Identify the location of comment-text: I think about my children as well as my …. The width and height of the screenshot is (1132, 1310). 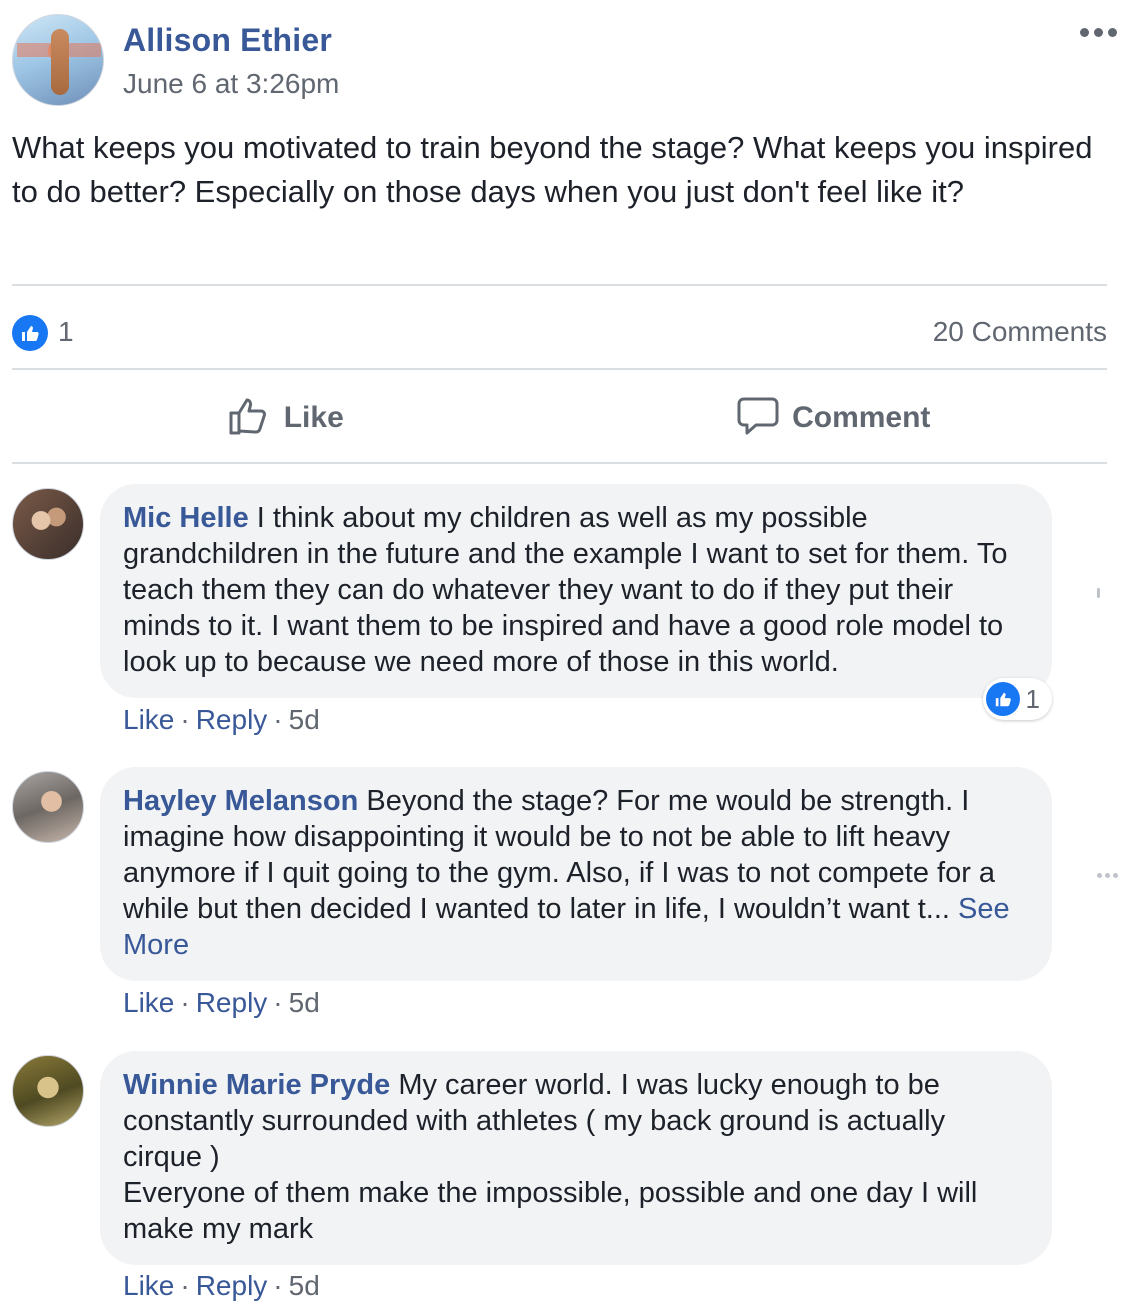
(565, 590).